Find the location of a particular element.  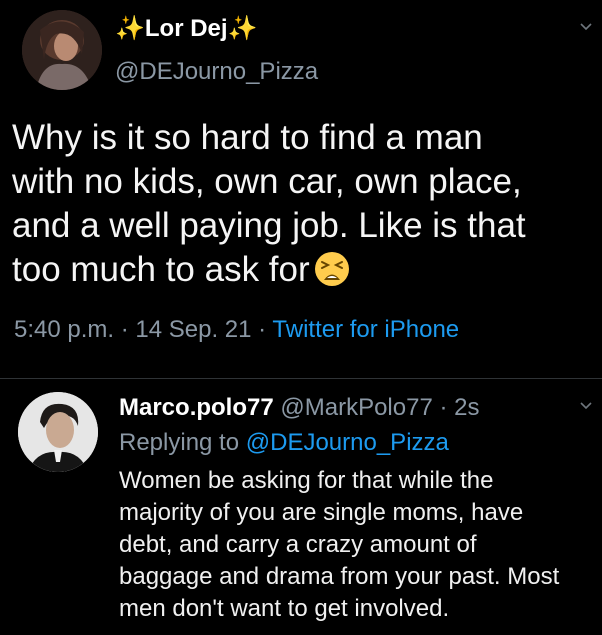

display-name-text: Lor Dej is located at coordinates (186, 28).